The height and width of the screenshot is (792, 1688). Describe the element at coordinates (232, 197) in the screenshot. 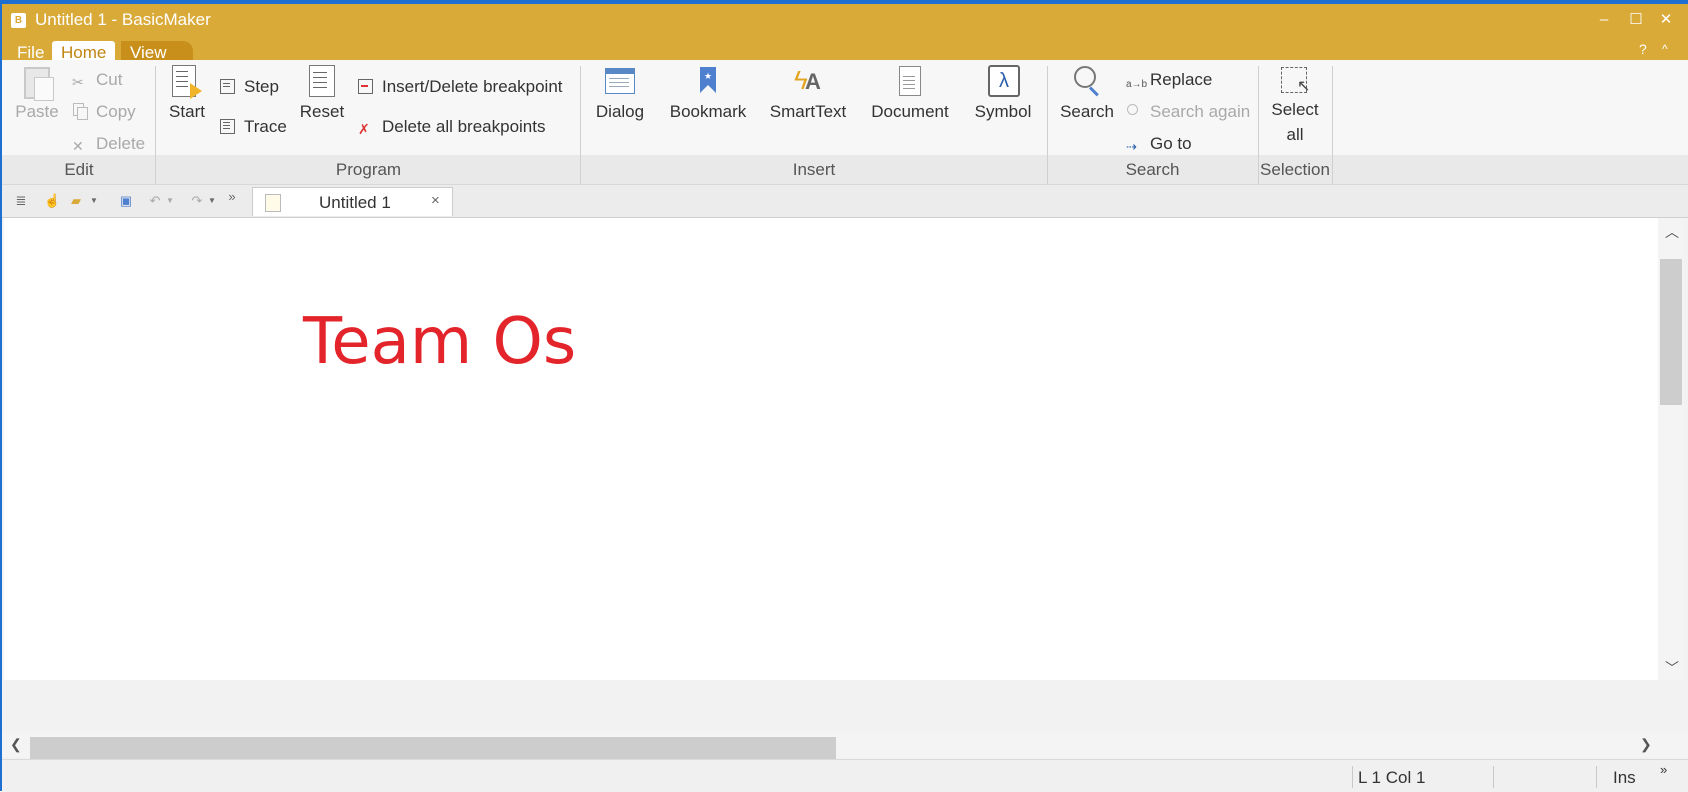

I see `overflow-chevron-icon: »` at that location.